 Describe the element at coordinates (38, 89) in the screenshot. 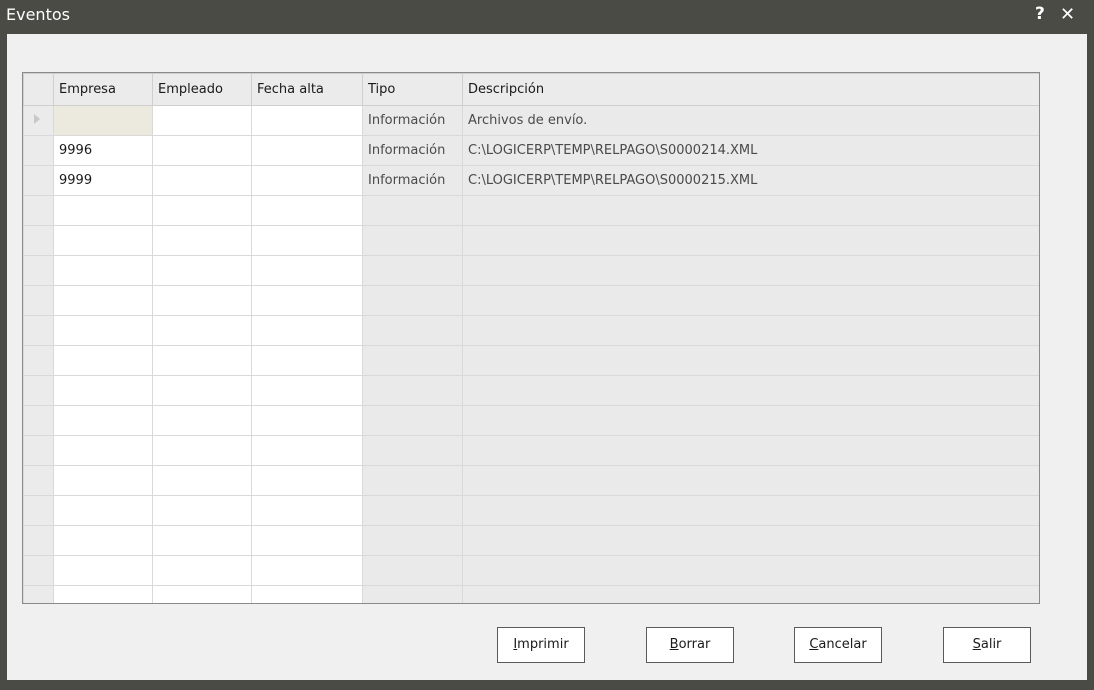

I see `row-selector-header` at that location.